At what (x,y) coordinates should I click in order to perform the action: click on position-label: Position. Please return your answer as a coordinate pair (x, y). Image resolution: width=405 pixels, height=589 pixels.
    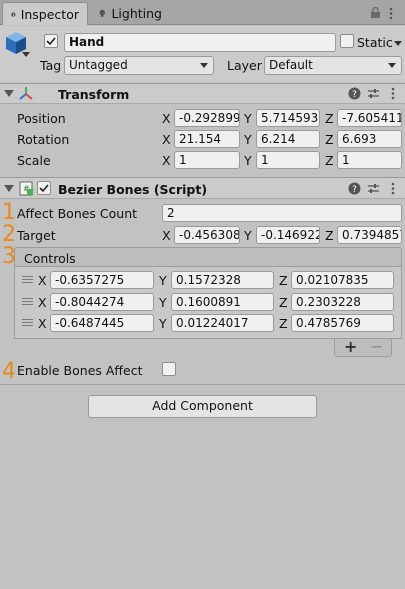
    Looking at the image, I should click on (41, 118).